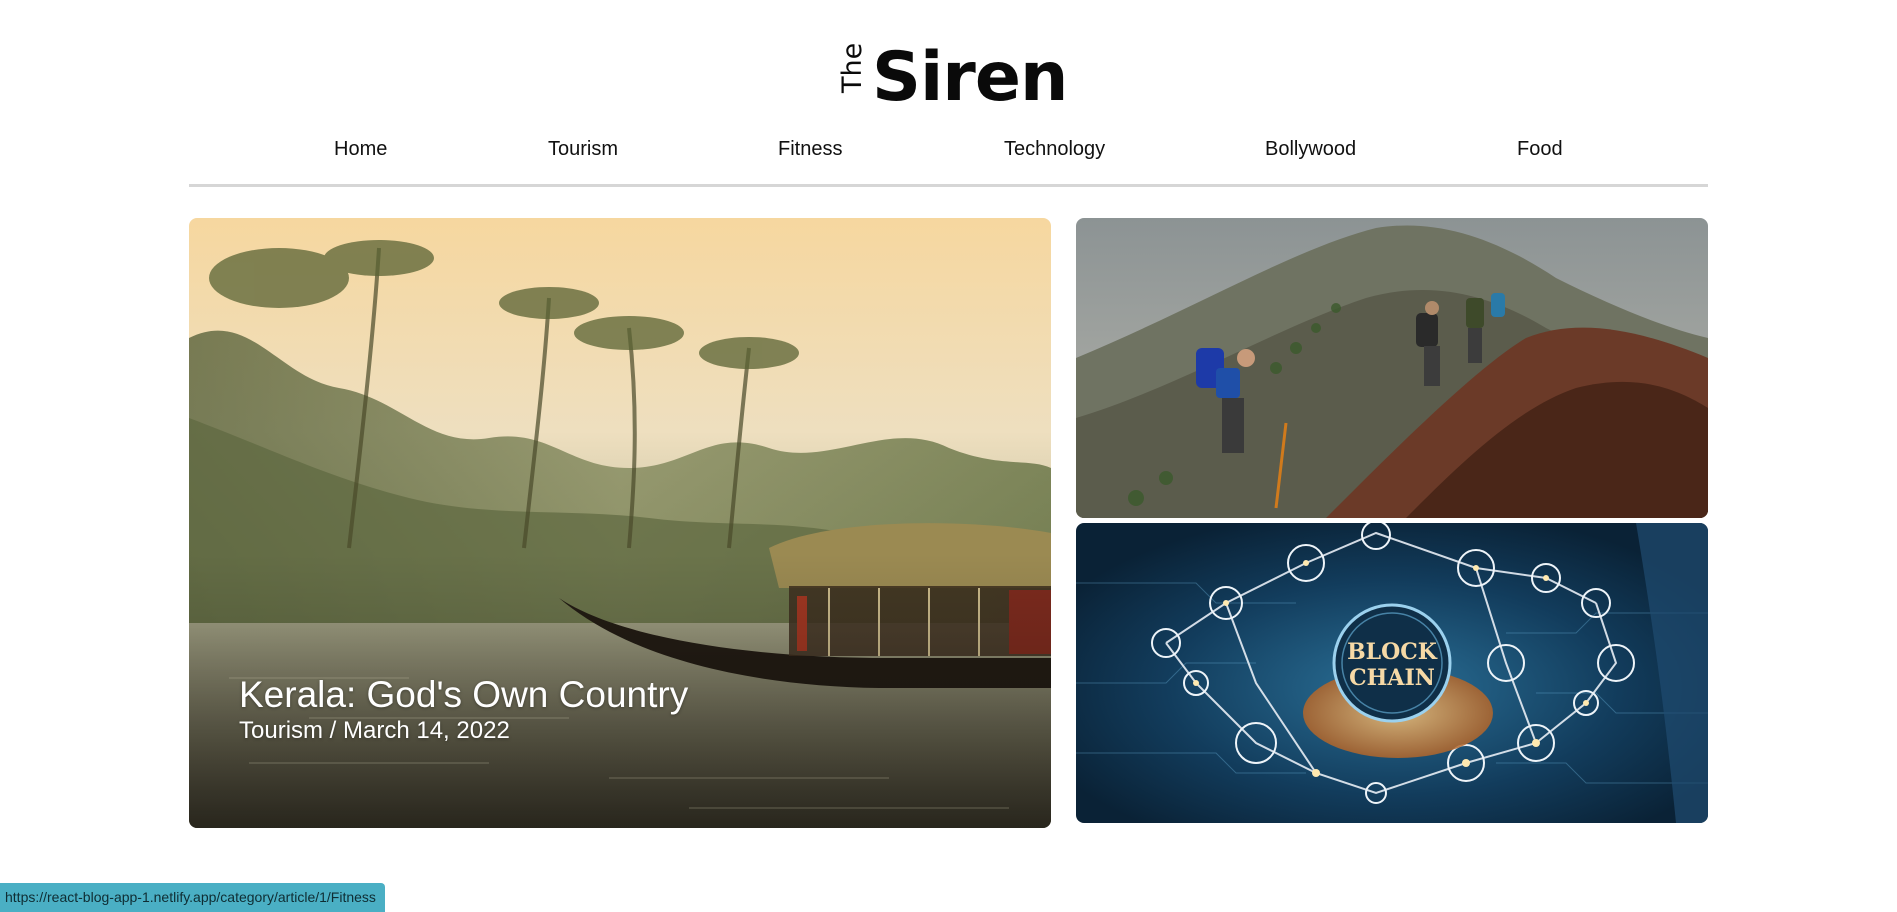  Describe the element at coordinates (463, 695) in the screenshot. I see `featured-article-title: Kerala: God's Own Country` at that location.